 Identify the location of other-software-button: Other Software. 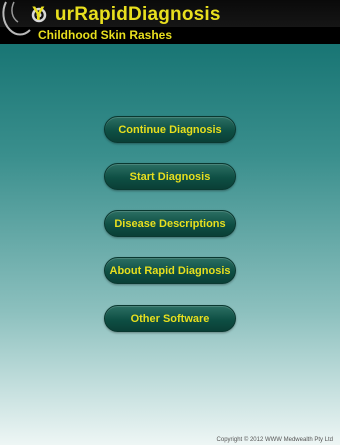
(170, 318).